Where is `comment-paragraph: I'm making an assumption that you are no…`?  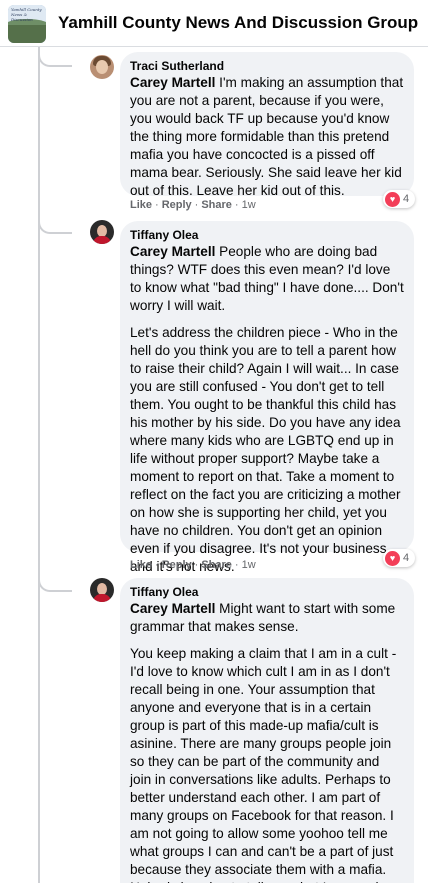
comment-paragraph: I'm making an assumption that you are no… is located at coordinates (267, 136).